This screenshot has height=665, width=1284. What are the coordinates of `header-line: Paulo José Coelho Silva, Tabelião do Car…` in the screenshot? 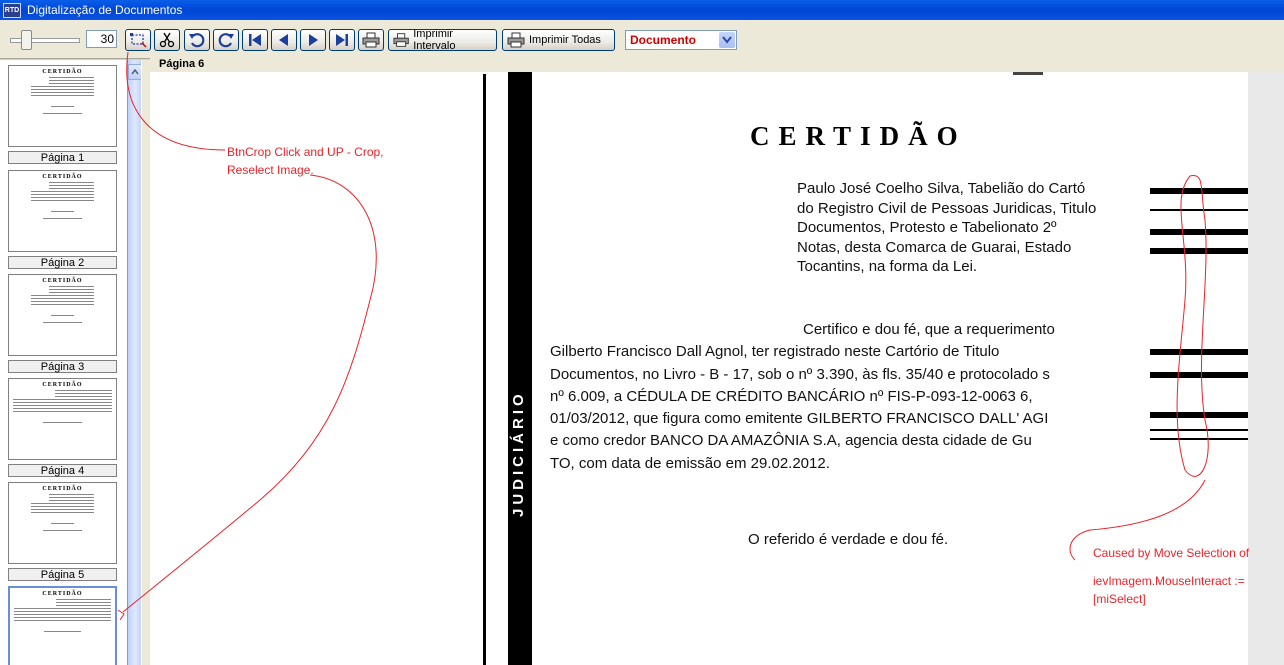 It's located at (941, 188).